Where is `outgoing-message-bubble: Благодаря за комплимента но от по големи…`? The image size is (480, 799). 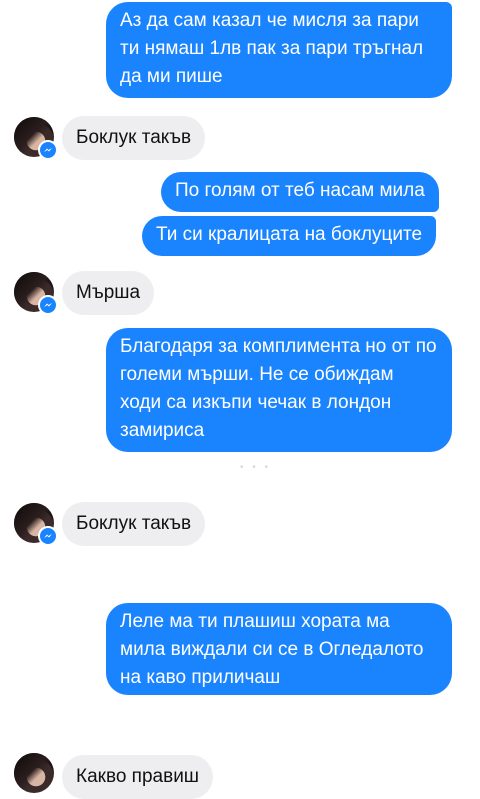
outgoing-message-bubble: Благодаря за комплимента но от по големи… is located at coordinates (279, 390).